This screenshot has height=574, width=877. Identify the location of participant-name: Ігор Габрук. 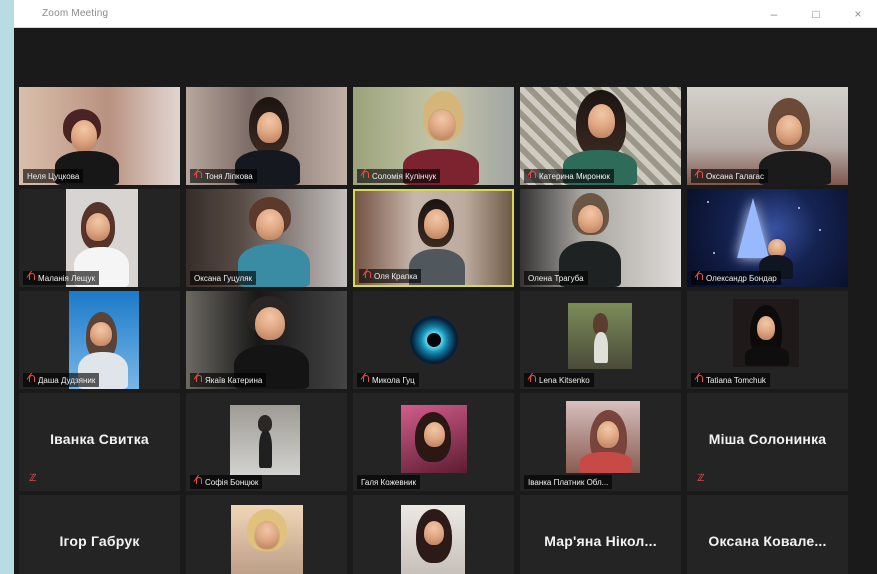
(99, 541).